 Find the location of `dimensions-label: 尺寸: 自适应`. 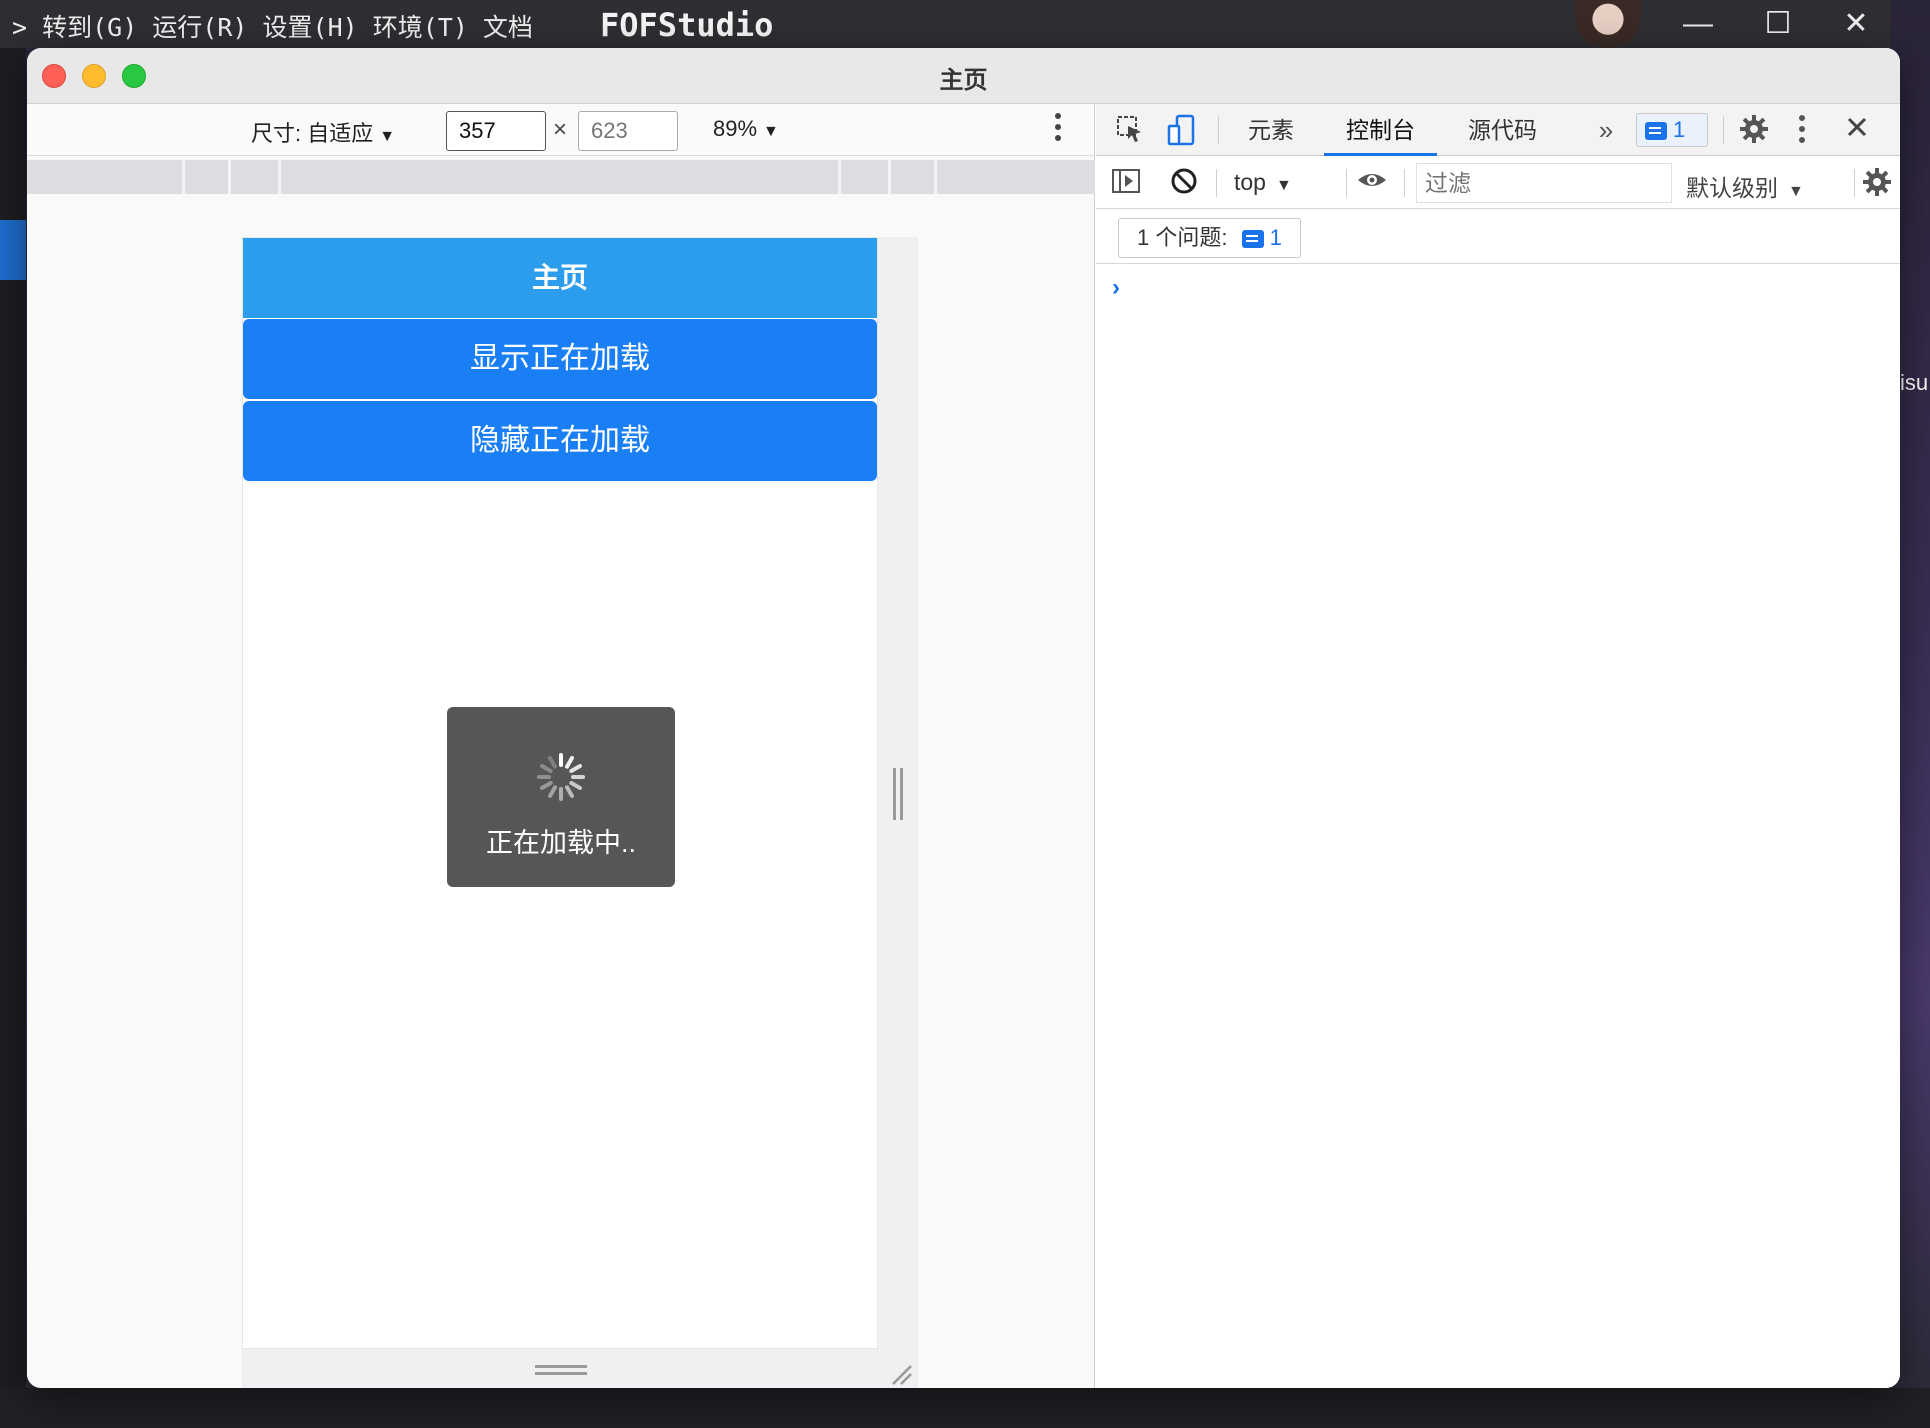

dimensions-label: 尺寸: 自适应 is located at coordinates (312, 133).